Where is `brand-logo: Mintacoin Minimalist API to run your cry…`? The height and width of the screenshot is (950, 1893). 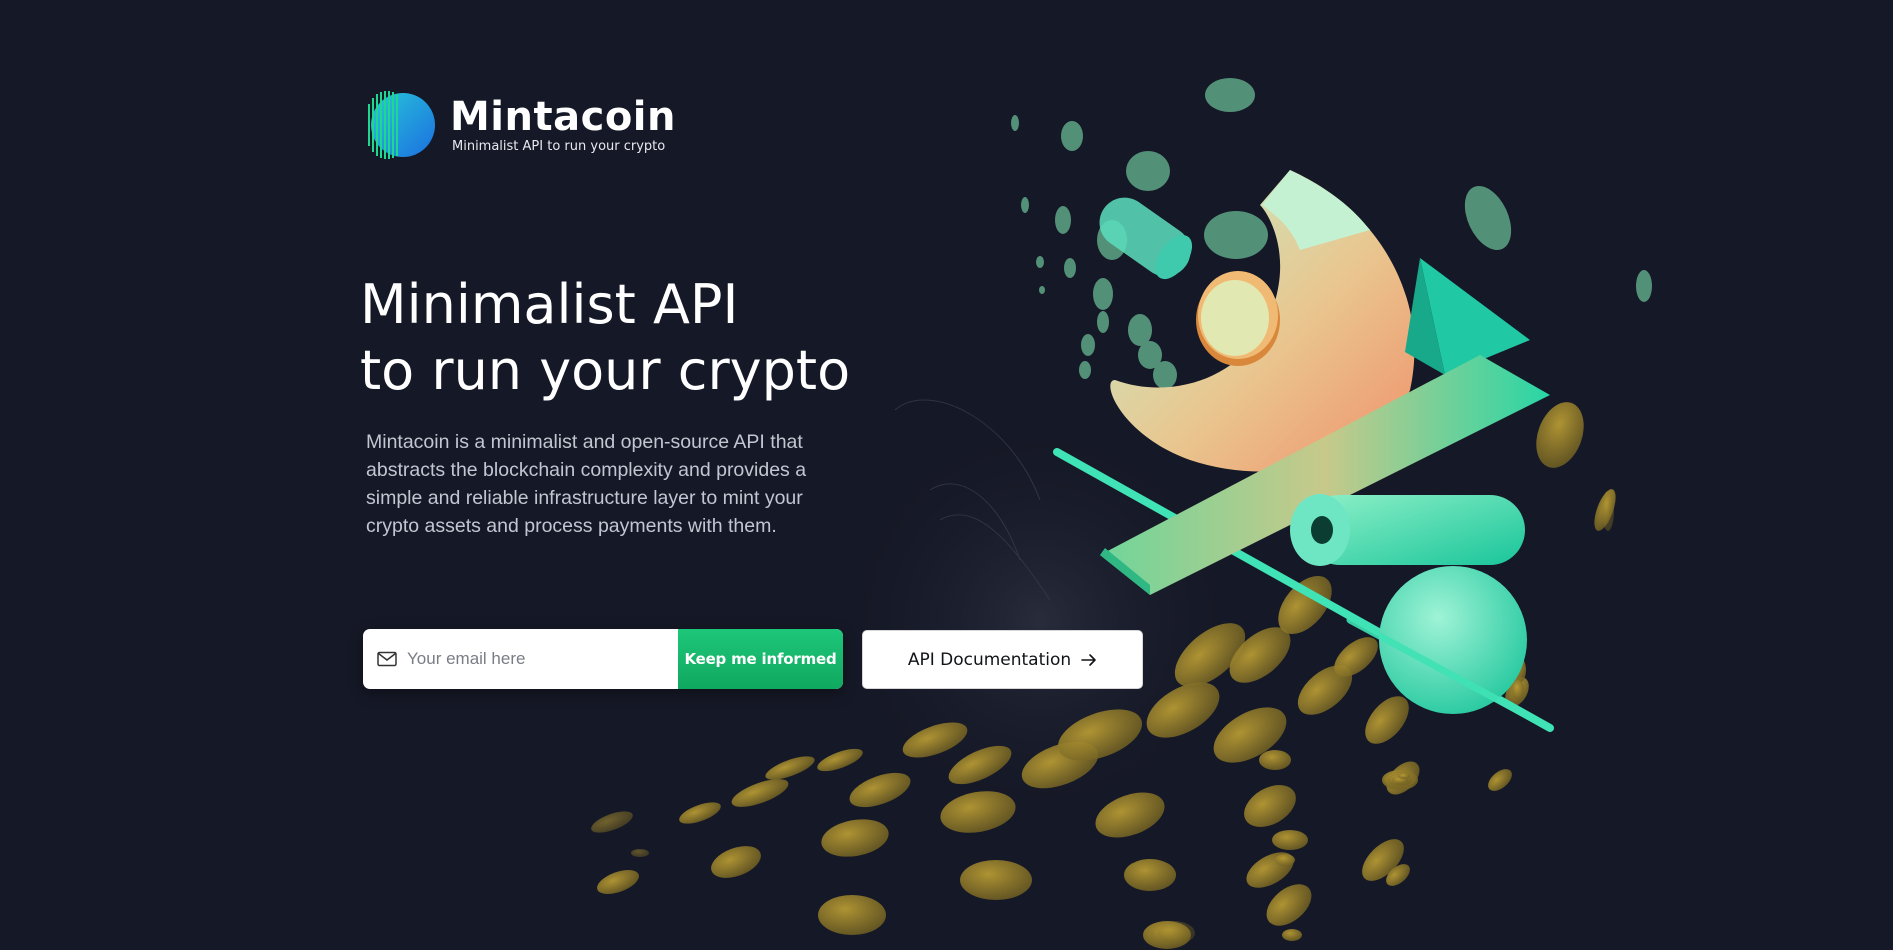
brand-logo: Mintacoin Minimalist API to run your cry… is located at coordinates (521, 125).